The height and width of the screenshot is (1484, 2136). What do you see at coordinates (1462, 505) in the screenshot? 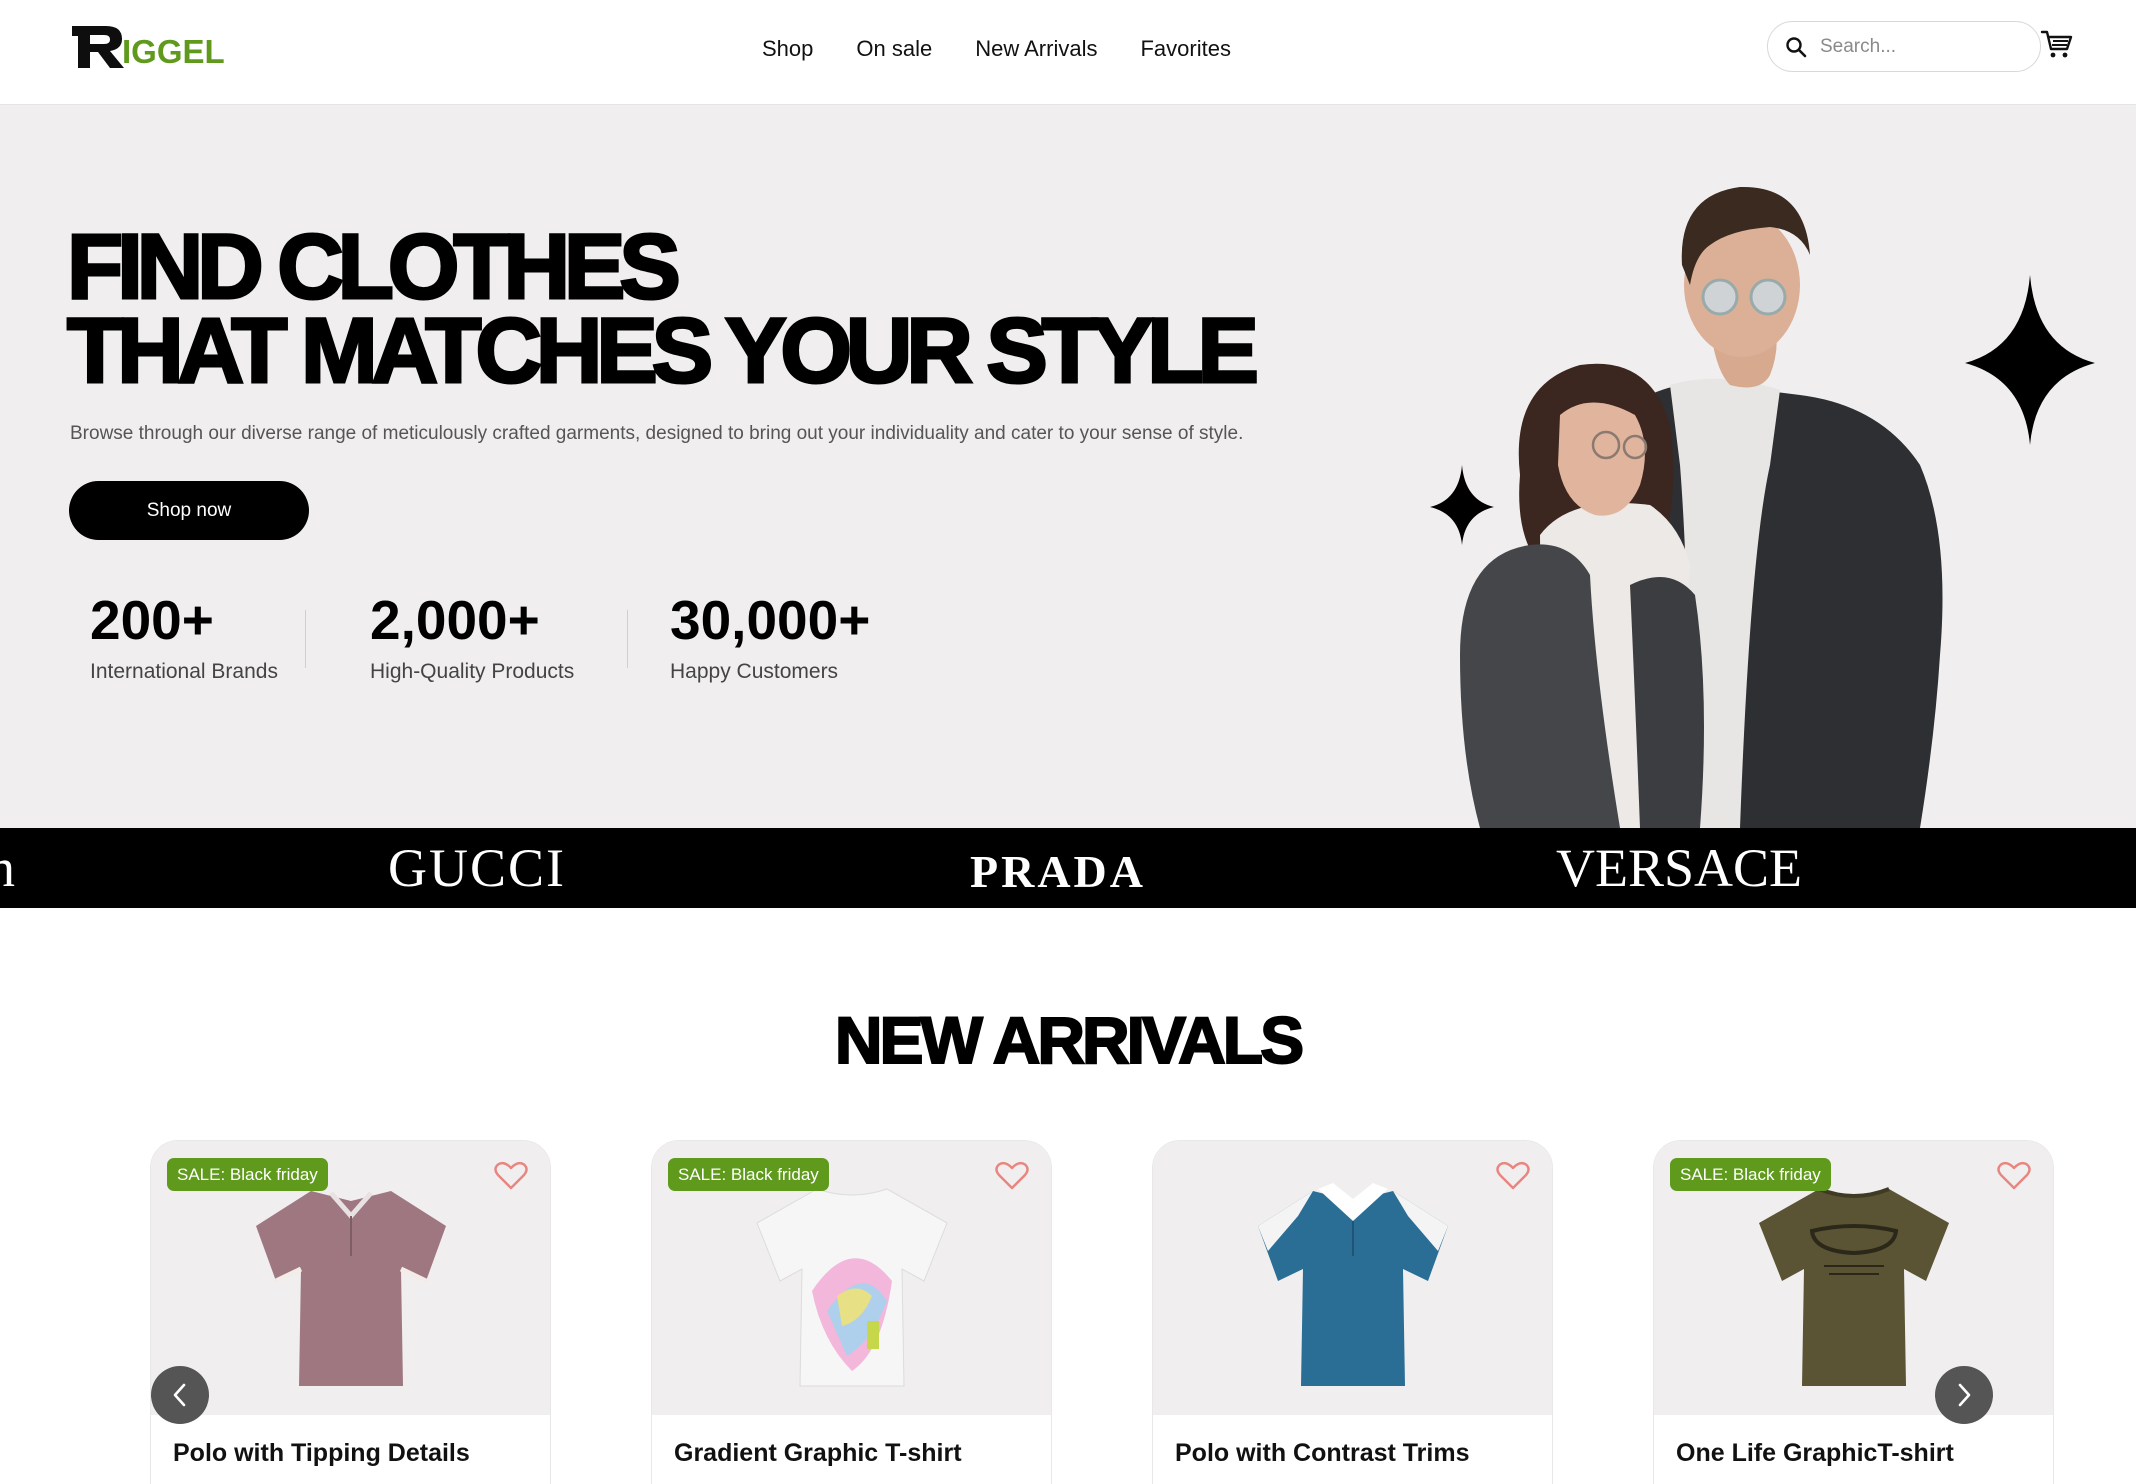
I see `sparkle-small-icon` at bounding box center [1462, 505].